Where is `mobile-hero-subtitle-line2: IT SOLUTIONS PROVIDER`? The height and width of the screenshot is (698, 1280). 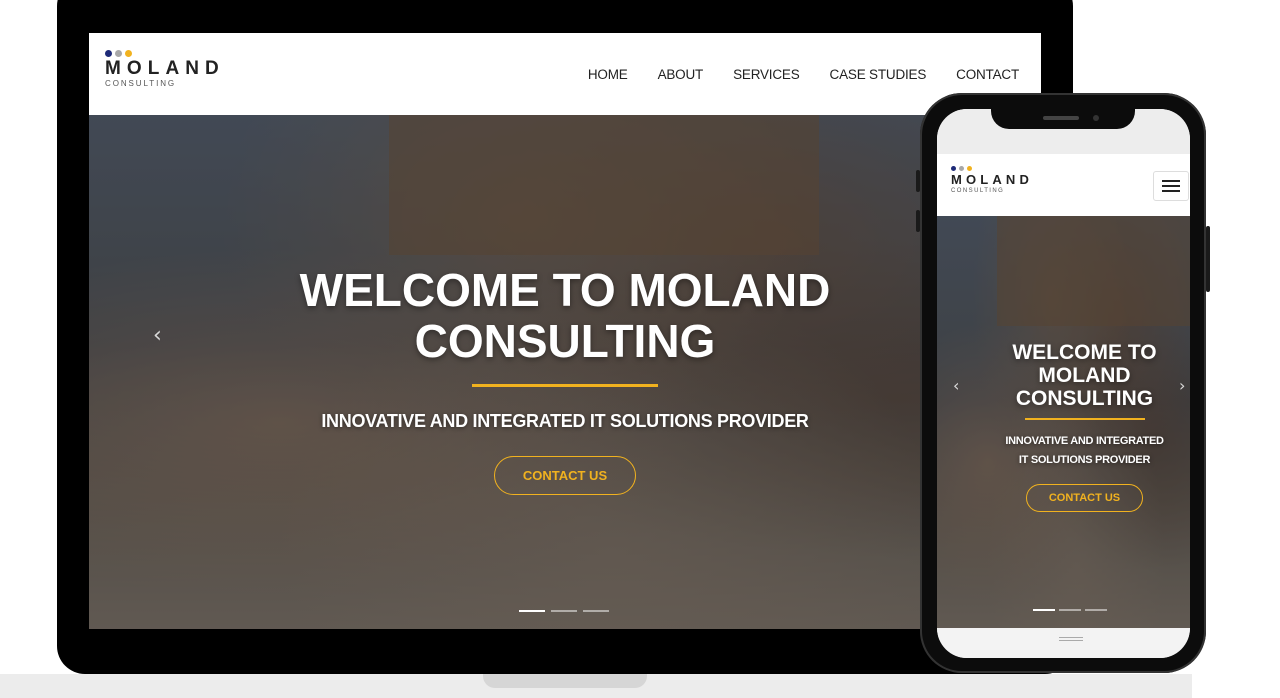 mobile-hero-subtitle-line2: IT SOLUTIONS PROVIDER is located at coordinates (1084, 459).